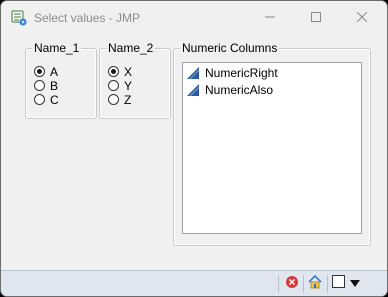 The image size is (388, 297). Describe the element at coordinates (120, 99) in the screenshot. I see `radio-option-z: Z` at that location.